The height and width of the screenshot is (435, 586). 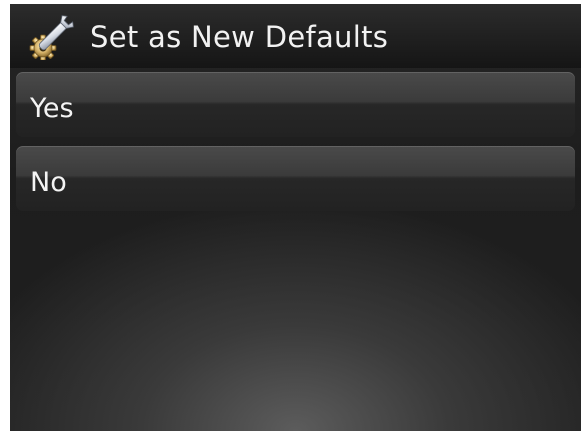 What do you see at coordinates (52, 108) in the screenshot?
I see `yes-button-label: Yes` at bounding box center [52, 108].